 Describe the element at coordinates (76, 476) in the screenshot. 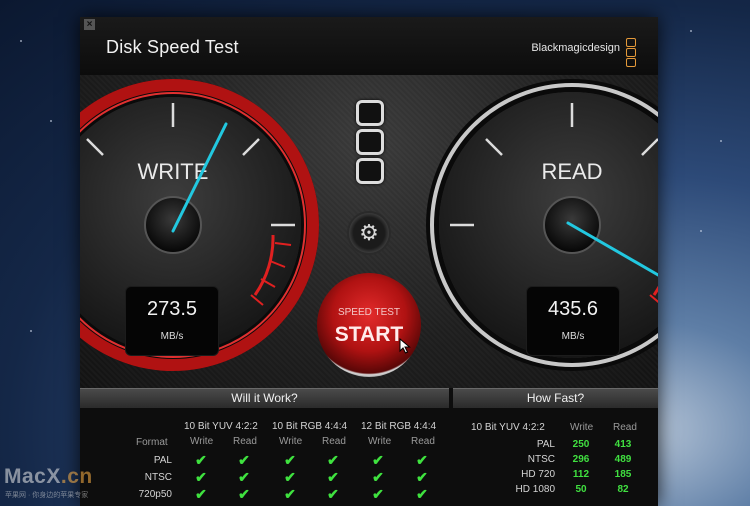

I see `watermark-suffix: .cn` at that location.